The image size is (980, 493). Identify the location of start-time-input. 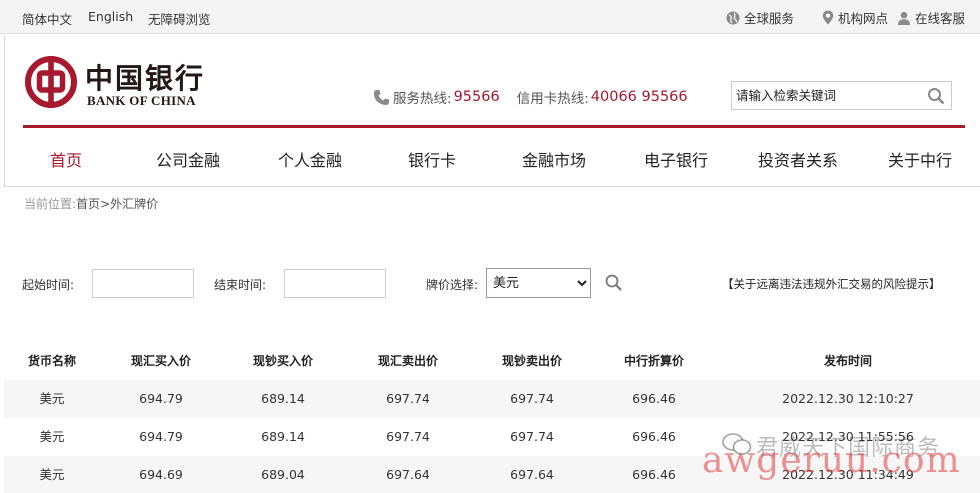
(143, 283).